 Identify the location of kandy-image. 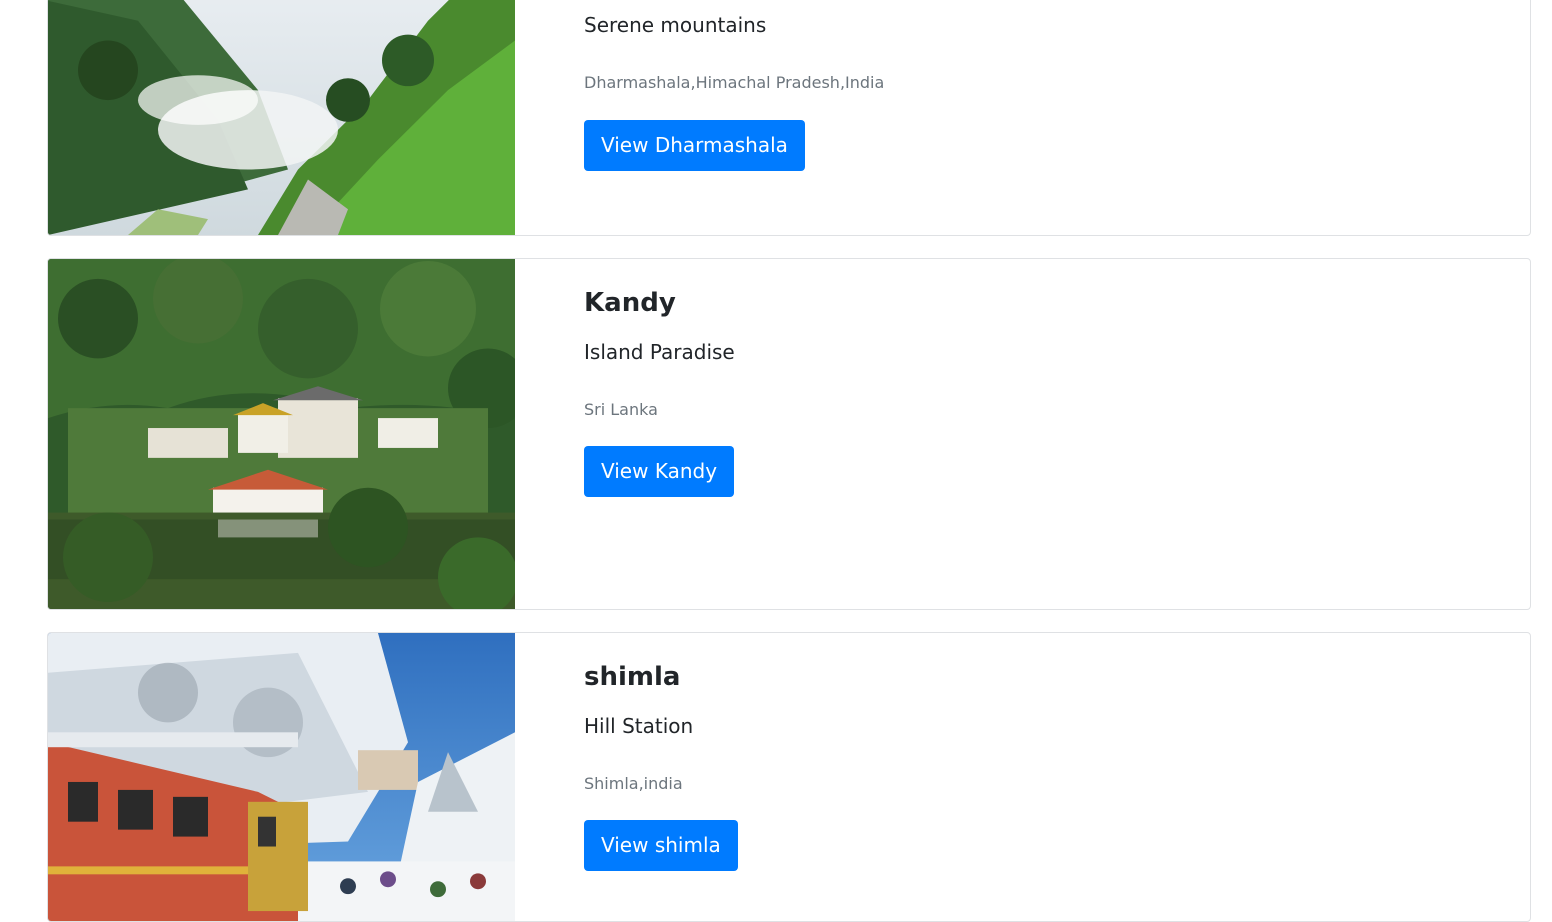
(281, 434).